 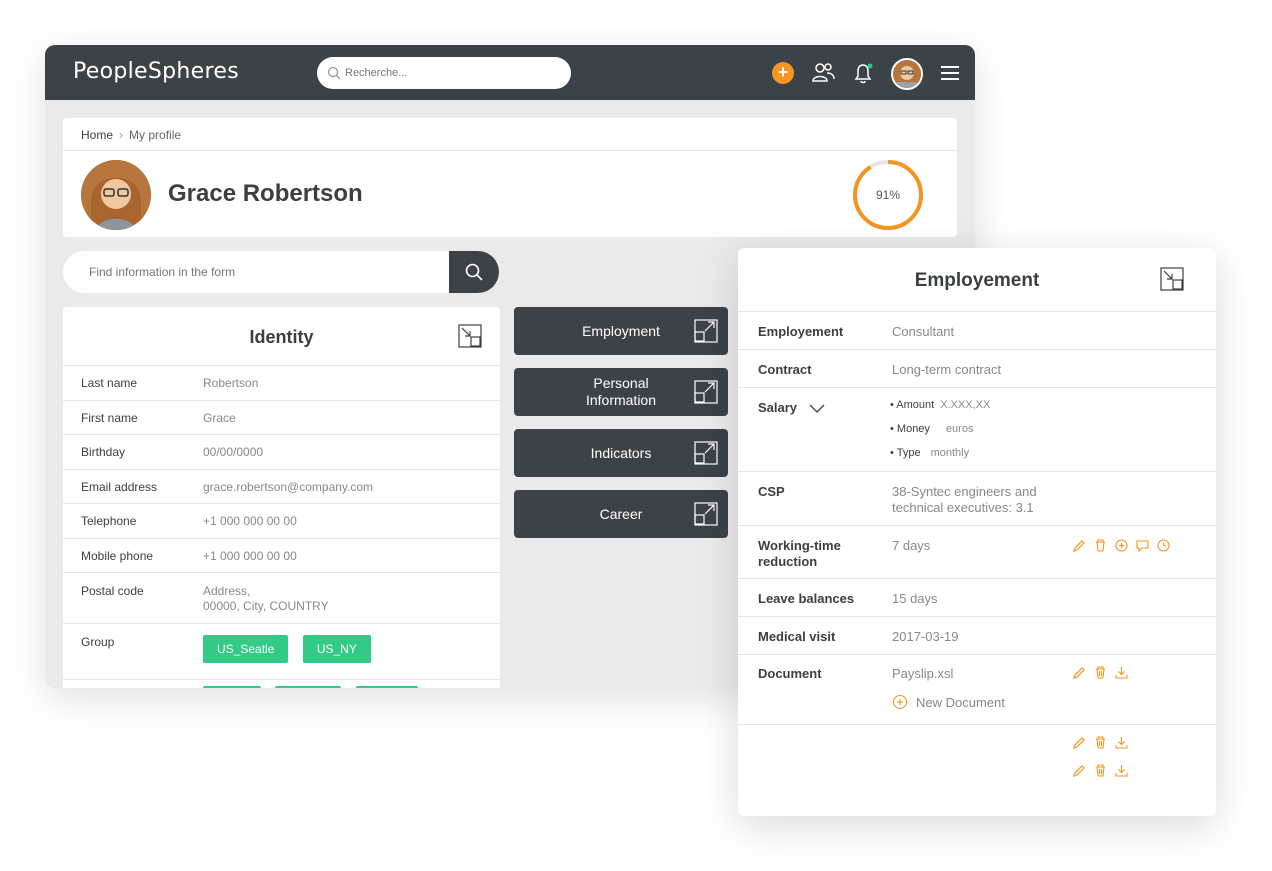 I want to click on form-search-button, so click(x=474, y=272).